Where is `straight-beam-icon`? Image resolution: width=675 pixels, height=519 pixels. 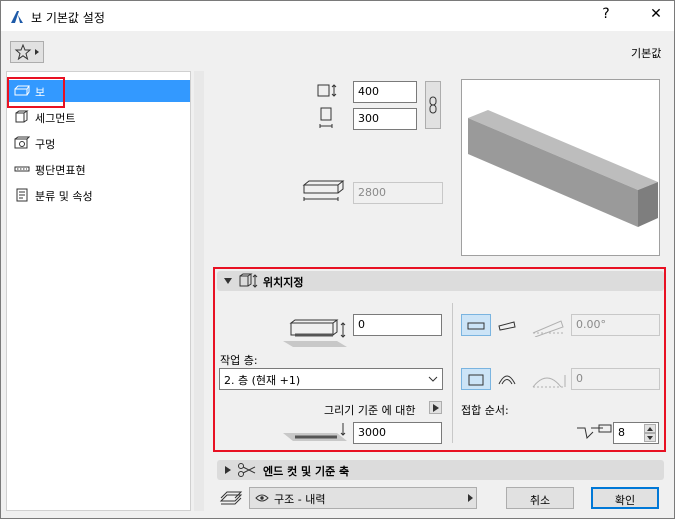
straight-beam-icon is located at coordinates (476, 380).